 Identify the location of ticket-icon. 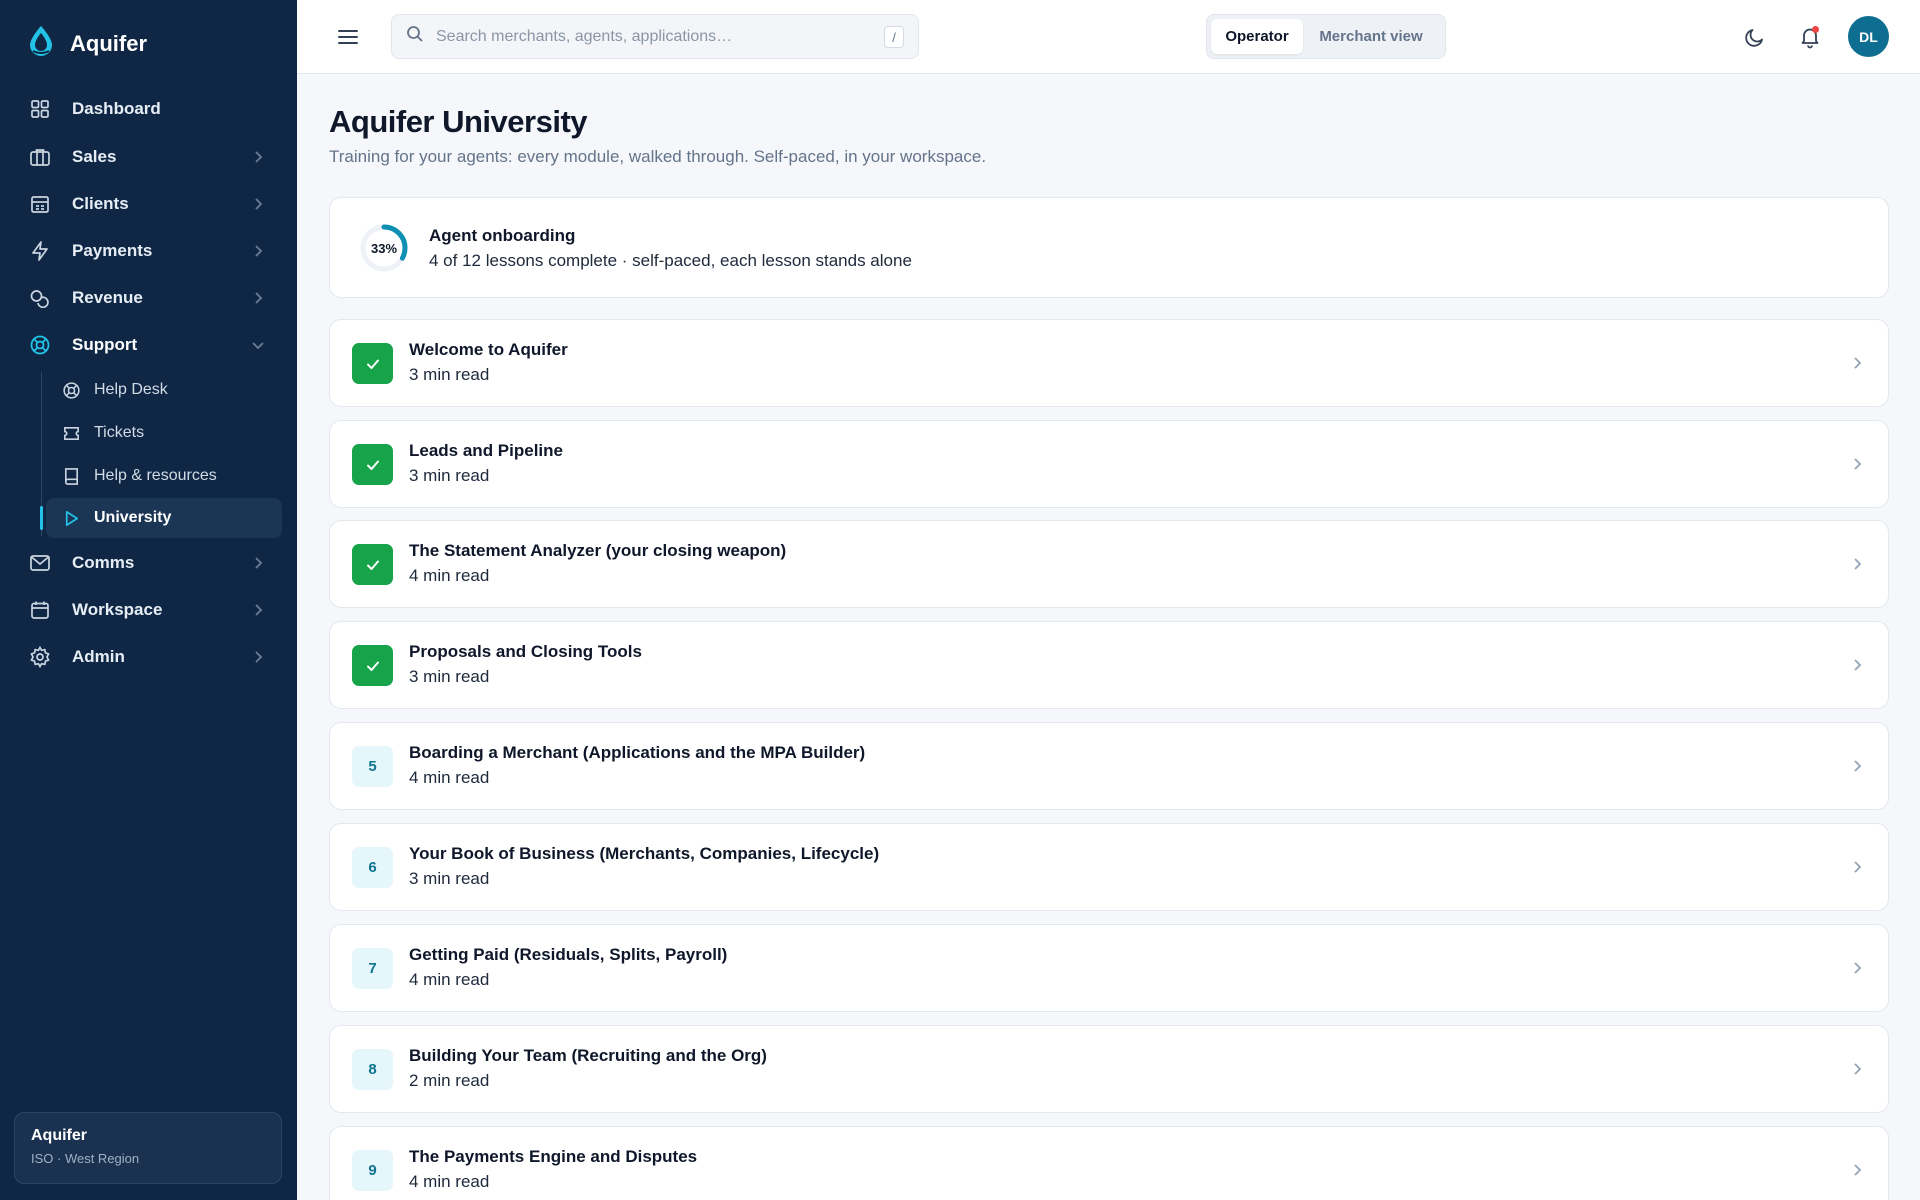
(71, 433).